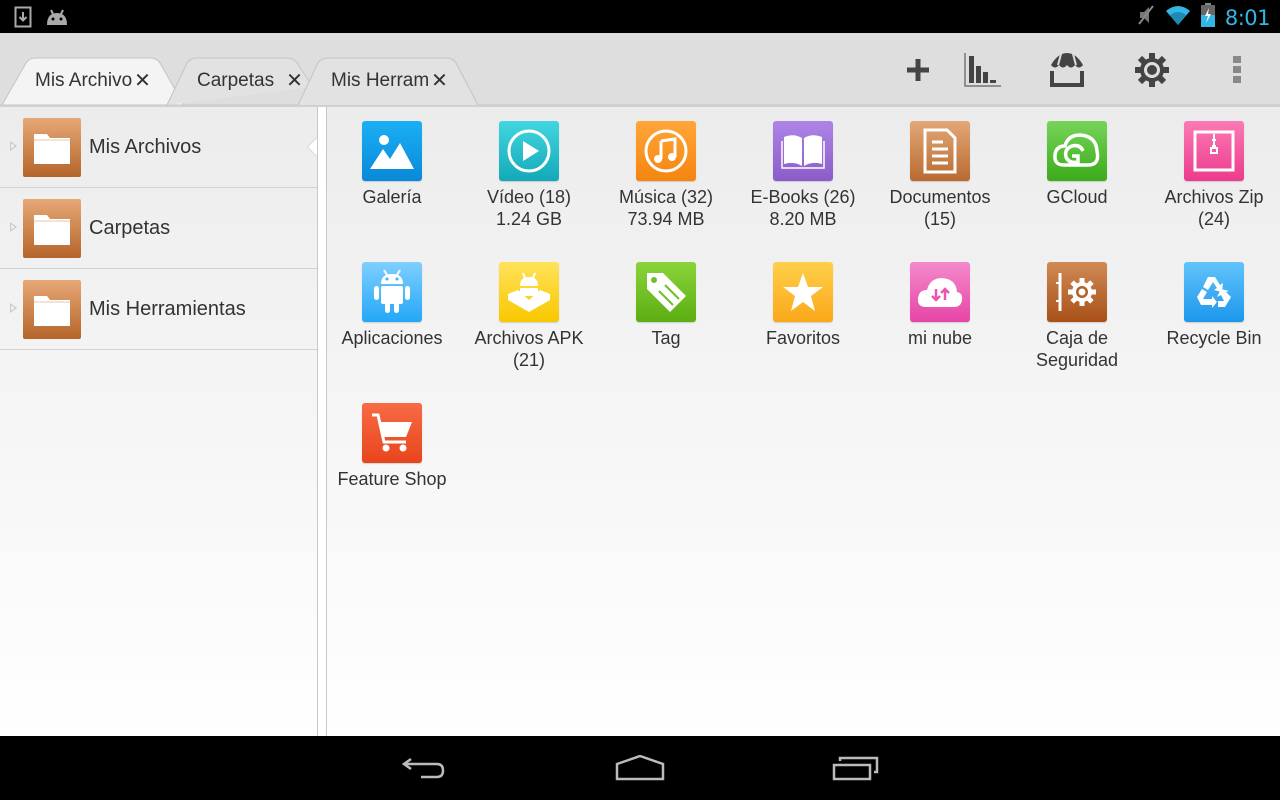 Image resolution: width=1280 pixels, height=800 pixels. I want to click on document-icon, so click(940, 151).